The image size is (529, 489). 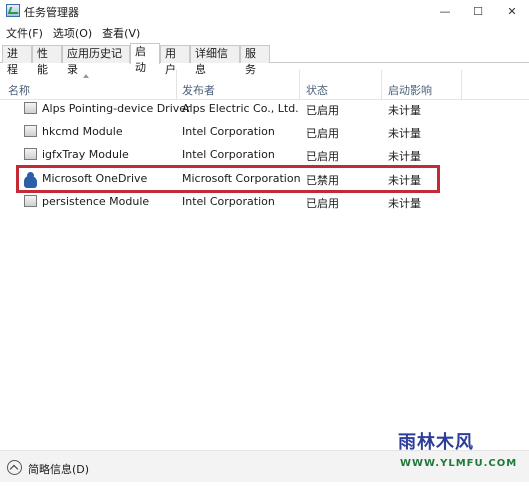 What do you see at coordinates (445, 11) in the screenshot?
I see `minimize-button: —` at bounding box center [445, 11].